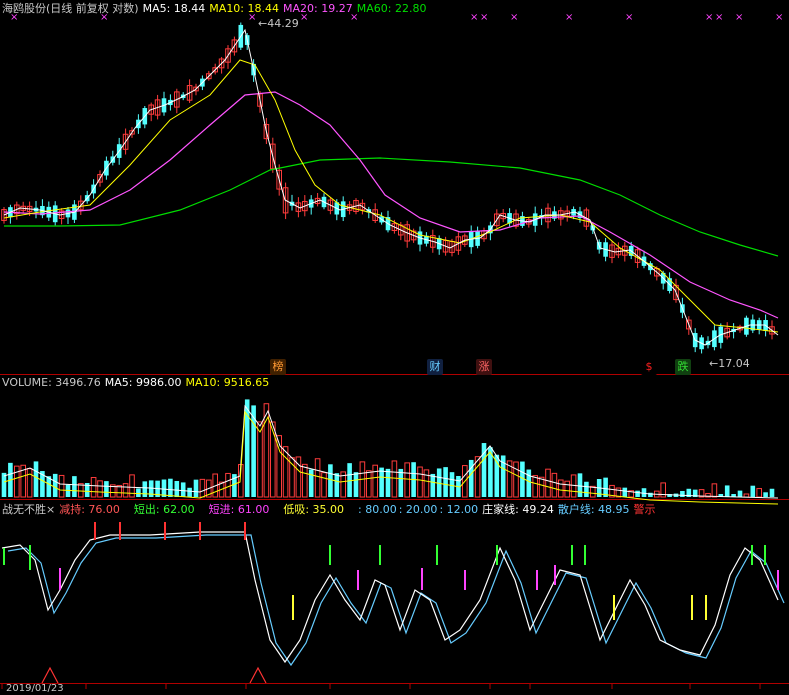  I want to click on signal-x-marker-8: ×, so click(569, 17).